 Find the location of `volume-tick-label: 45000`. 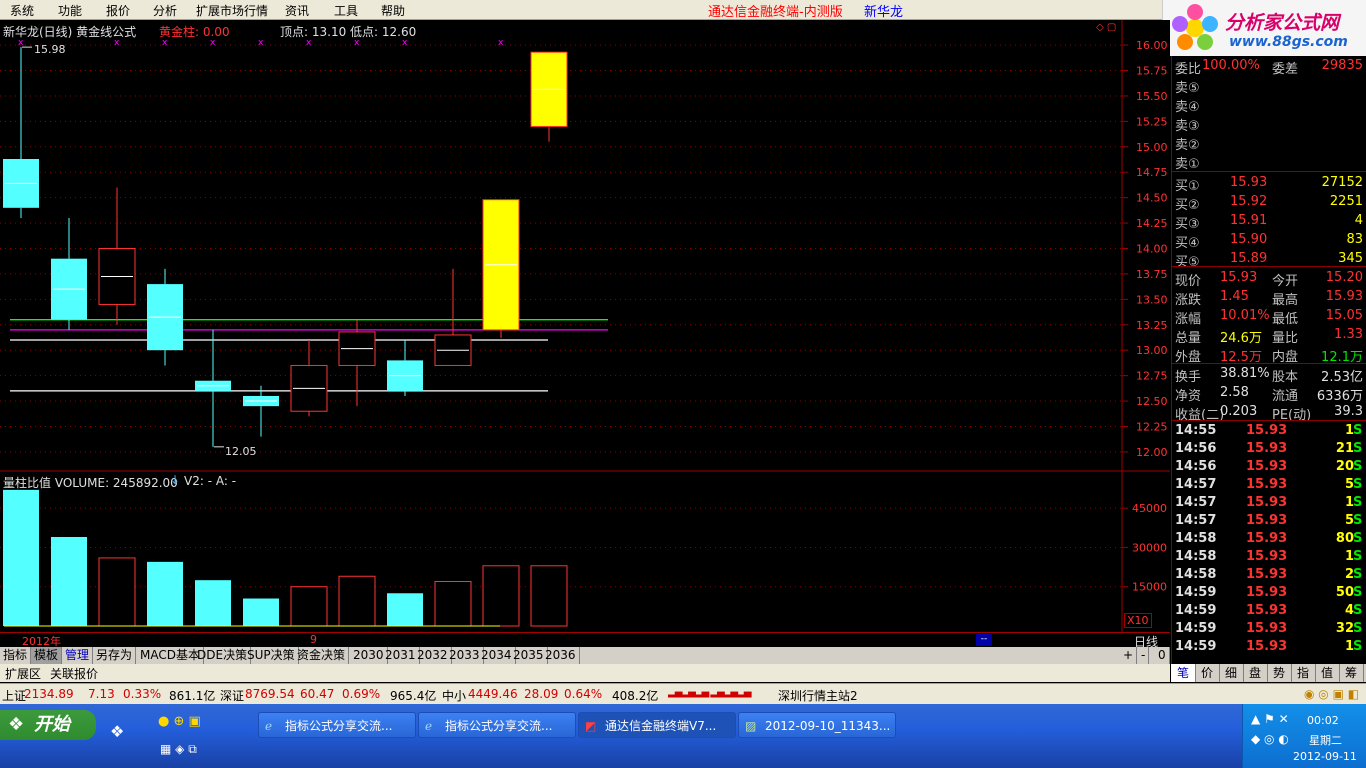

volume-tick-label: 45000 is located at coordinates (1149, 508).